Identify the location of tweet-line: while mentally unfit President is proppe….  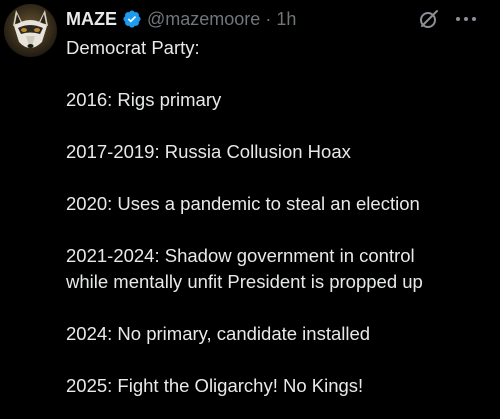
(244, 281).